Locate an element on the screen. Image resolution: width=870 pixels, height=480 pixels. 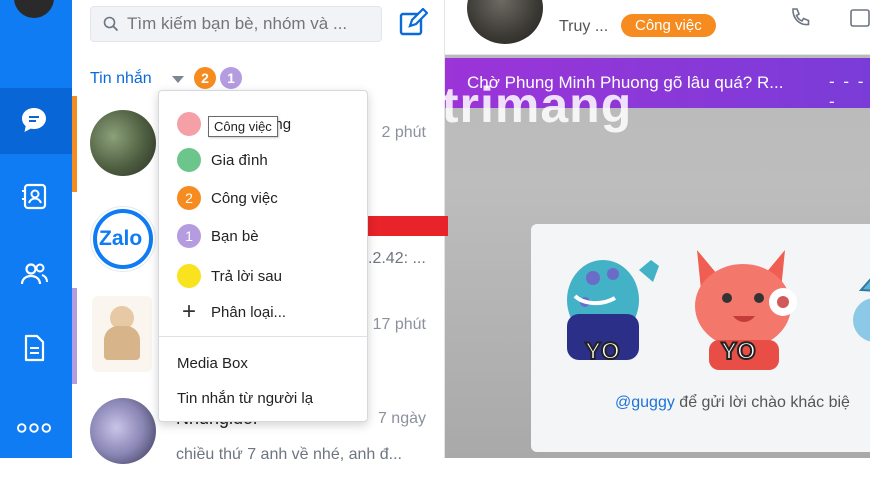
watermark: uantrimang is located at coordinates (491, 105).